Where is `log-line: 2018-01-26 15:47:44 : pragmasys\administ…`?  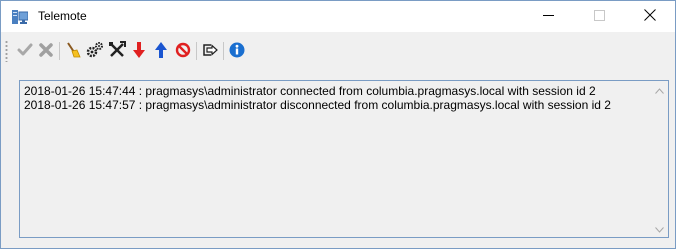 log-line: 2018-01-26 15:47:44 : pragmasys\administ… is located at coordinates (310, 91).